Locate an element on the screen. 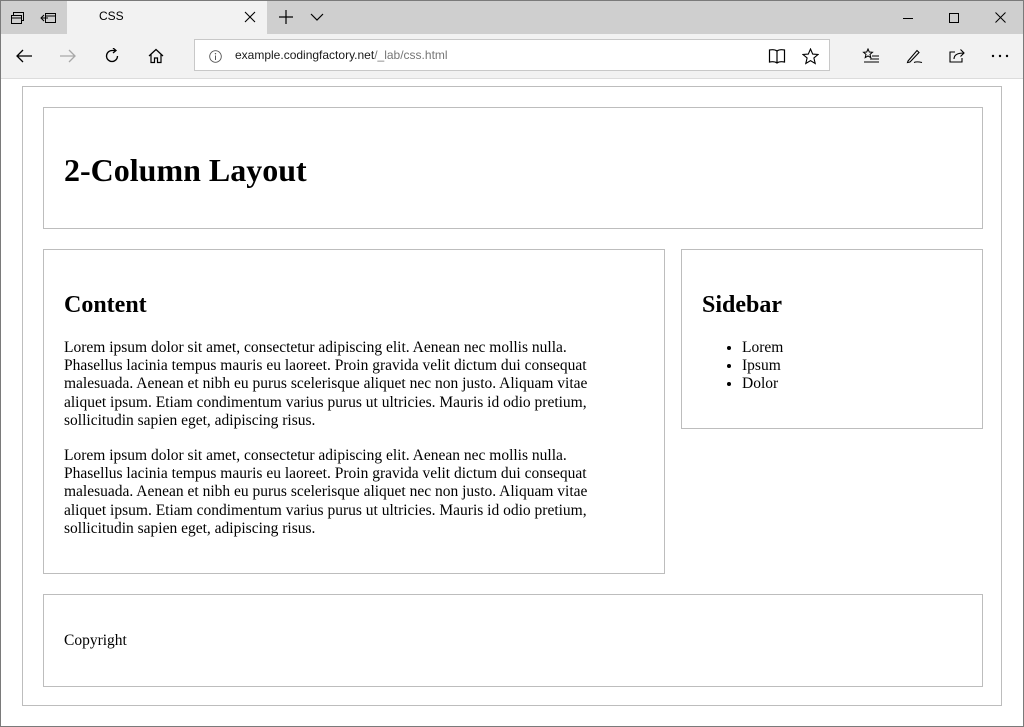 The height and width of the screenshot is (727, 1024). tab-title: CSS is located at coordinates (111, 16).